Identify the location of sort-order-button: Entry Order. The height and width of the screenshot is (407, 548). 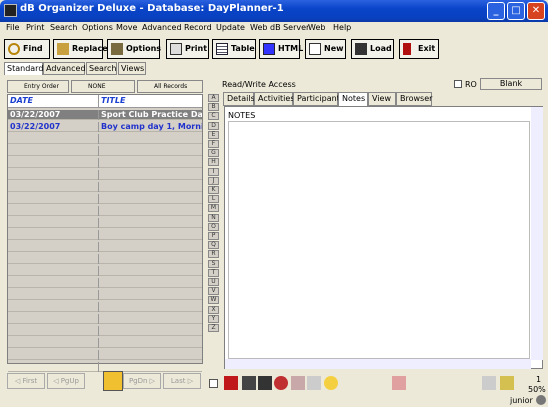
(38, 86).